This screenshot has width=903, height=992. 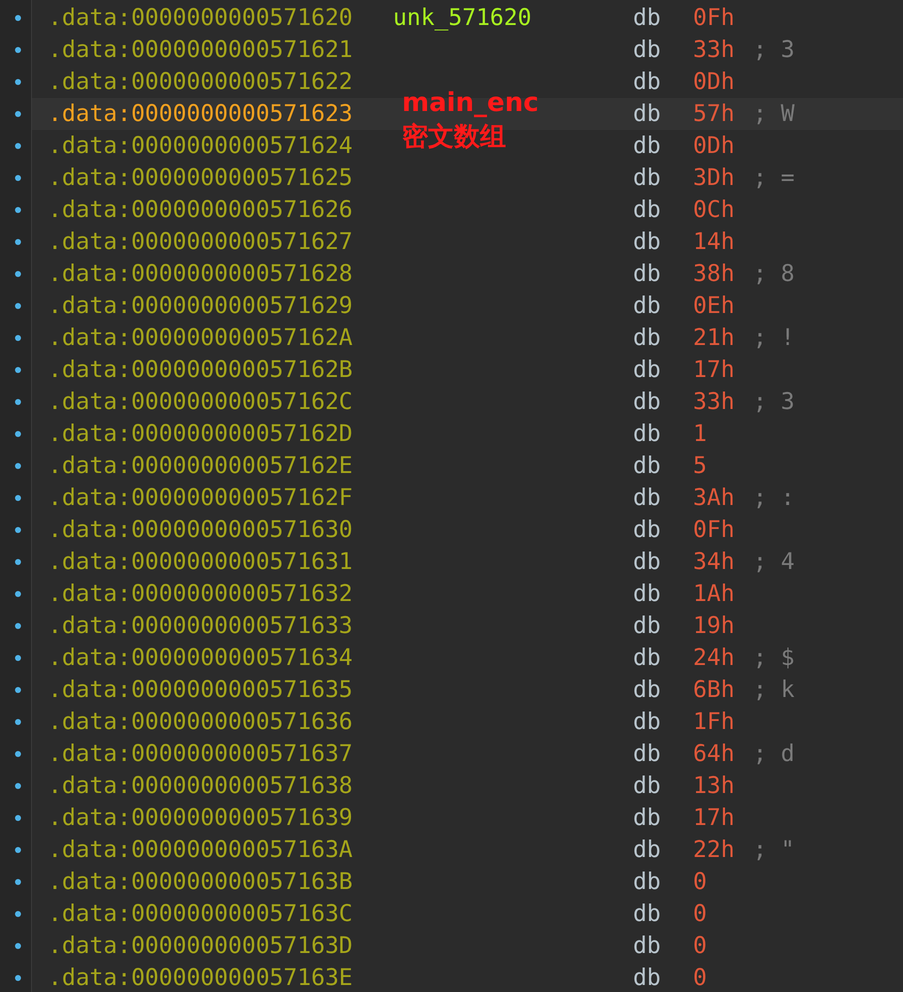 What do you see at coordinates (200, 498) in the screenshot?
I see `address-text: .data:000000000057162F` at bounding box center [200, 498].